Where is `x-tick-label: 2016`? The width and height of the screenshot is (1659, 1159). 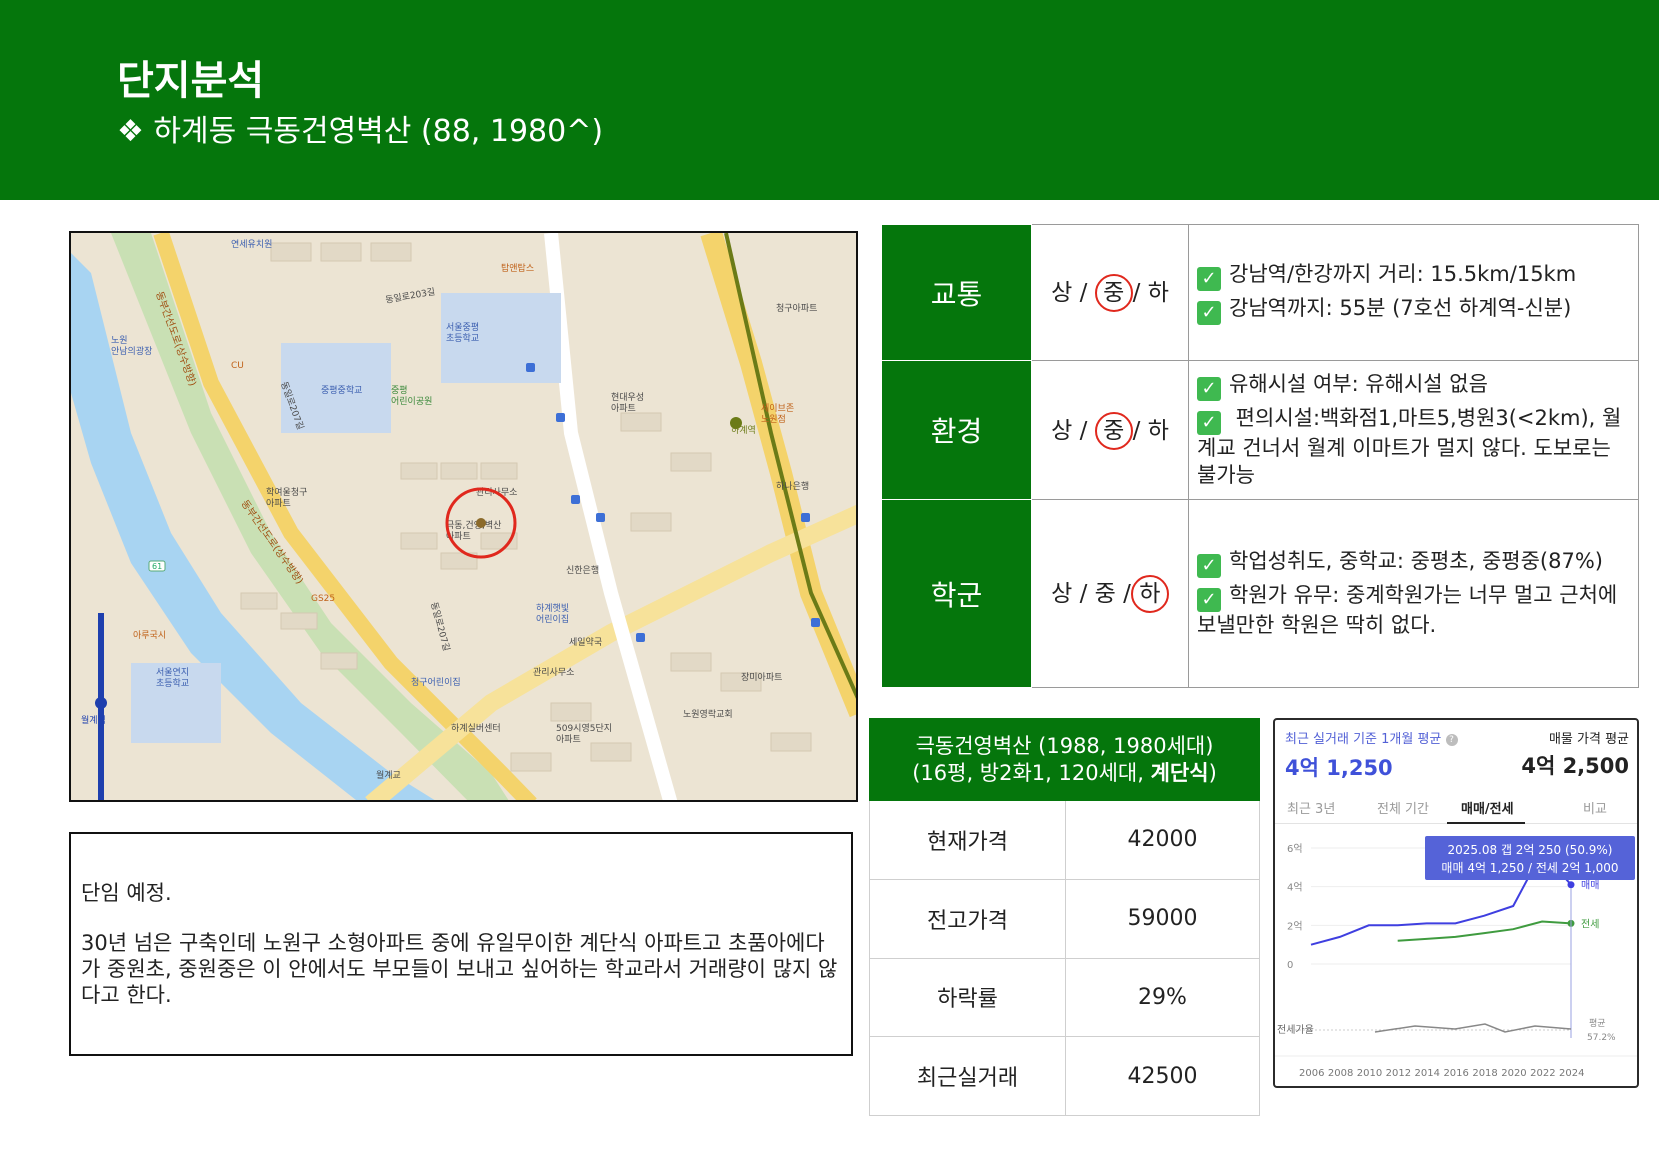
x-tick-label: 2016 is located at coordinates (1455, 1073).